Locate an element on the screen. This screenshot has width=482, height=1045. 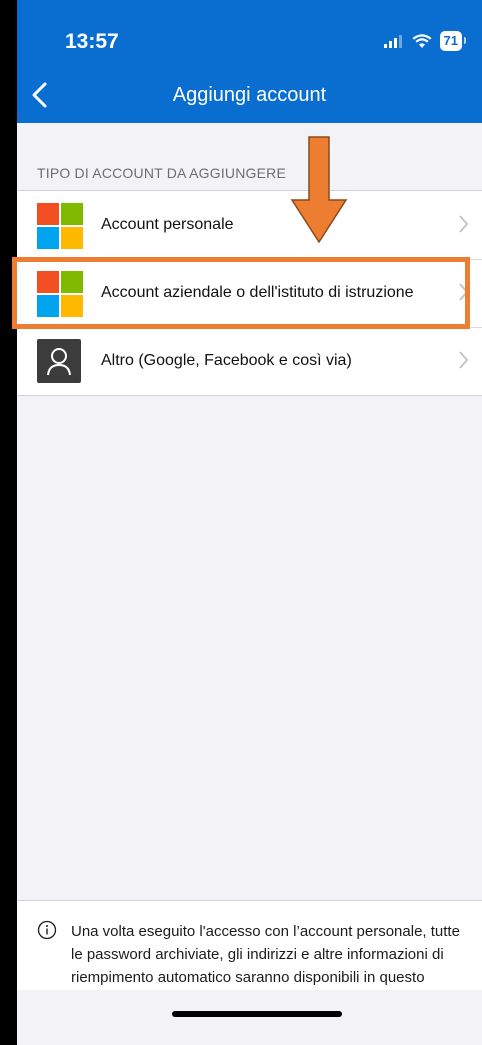
page-title: Aggiungi account is located at coordinates (249, 95).